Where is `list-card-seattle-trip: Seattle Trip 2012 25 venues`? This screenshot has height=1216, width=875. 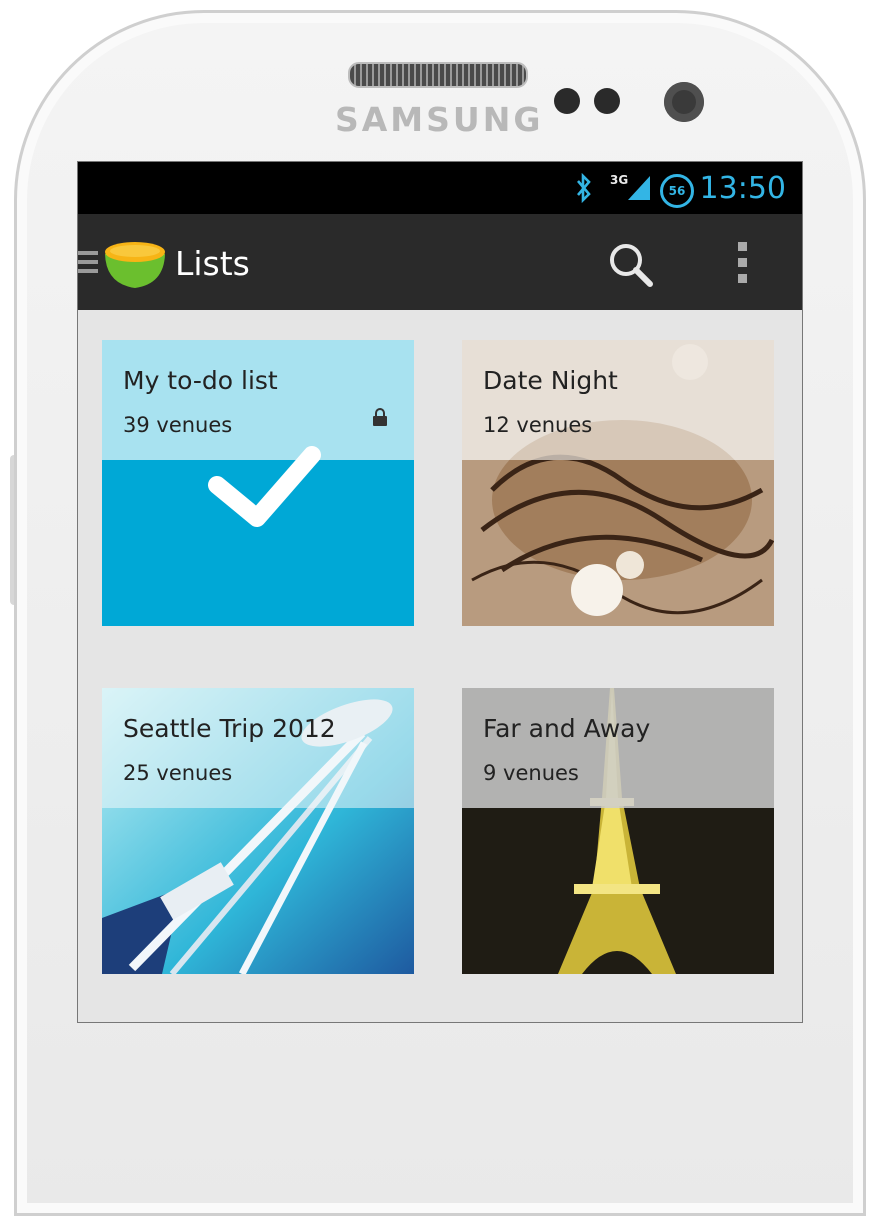
list-card-seattle-trip: Seattle Trip 2012 25 venues is located at coordinates (258, 831).